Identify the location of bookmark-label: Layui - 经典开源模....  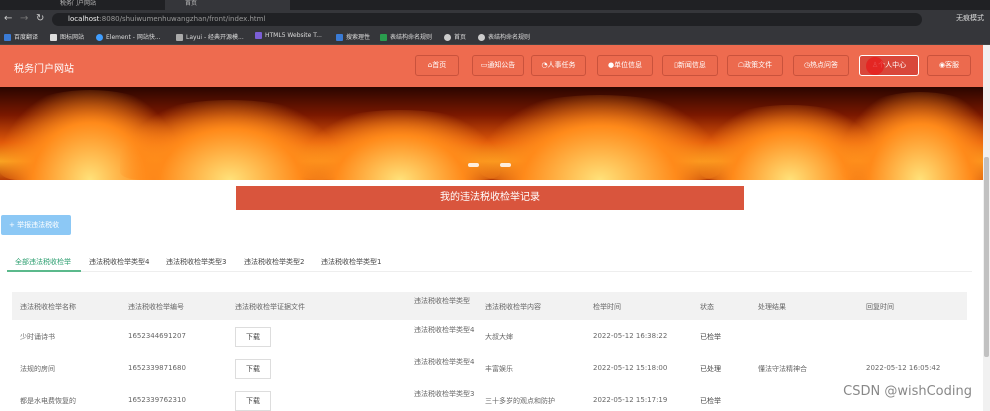
(215, 37).